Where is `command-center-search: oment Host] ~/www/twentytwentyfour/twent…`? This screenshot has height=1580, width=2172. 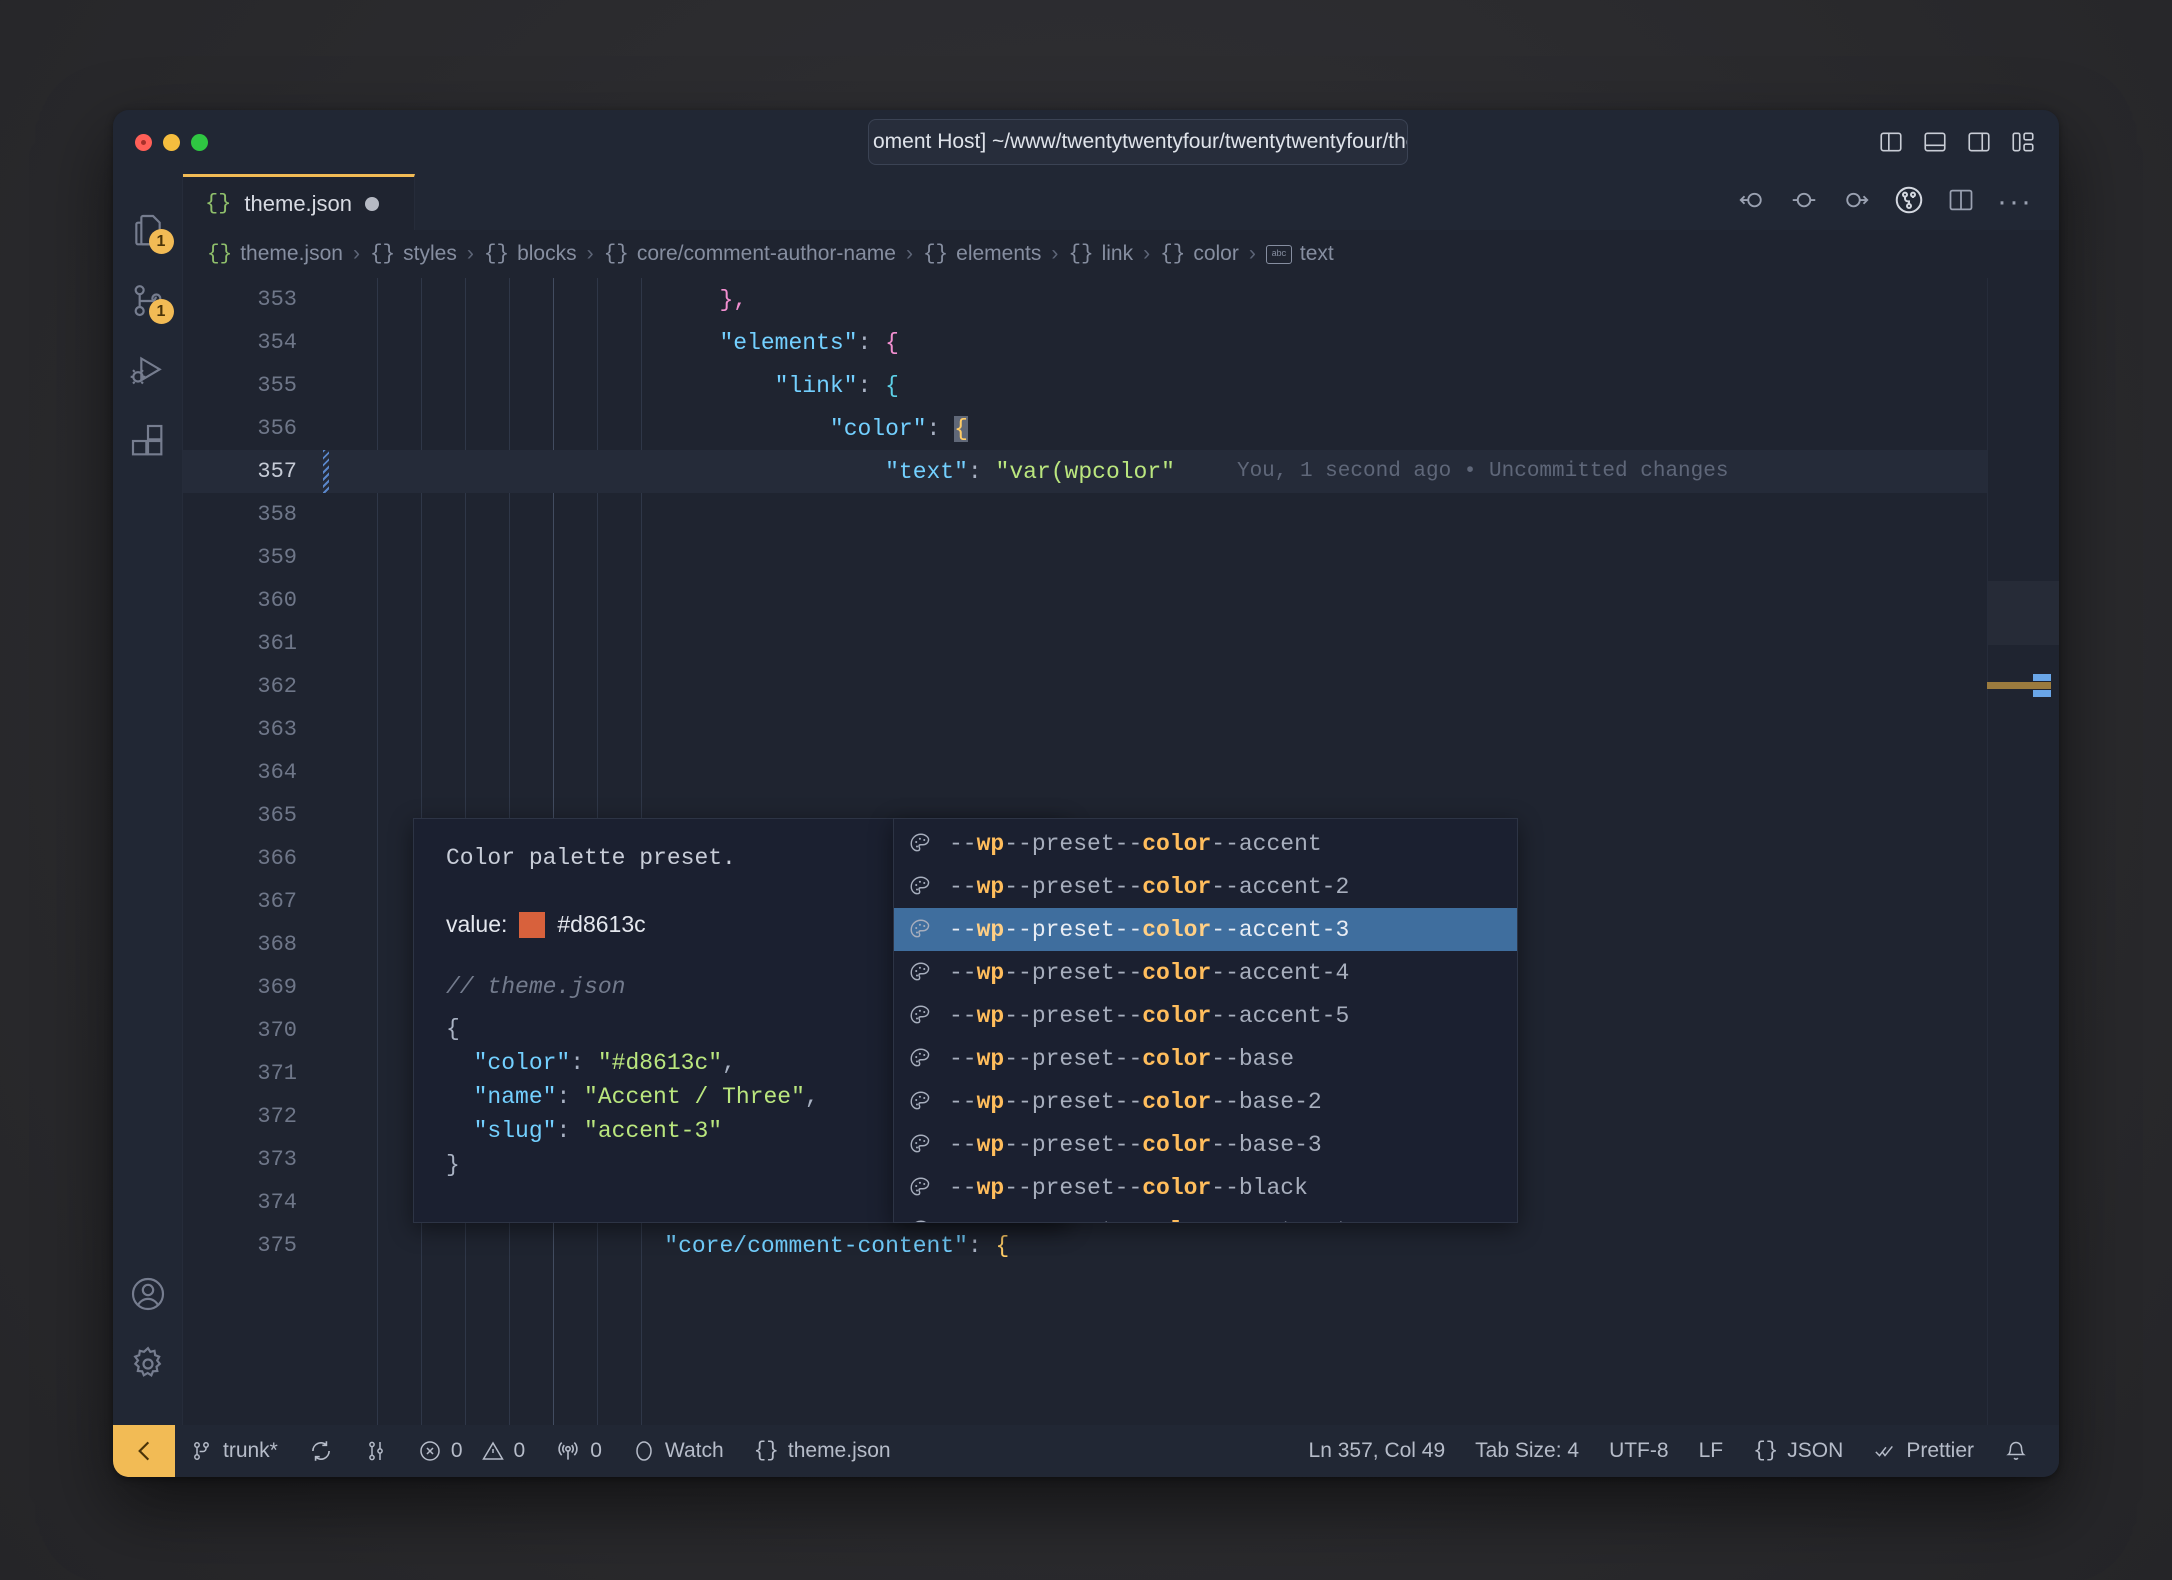 command-center-search: oment Host] ~/www/twentytwentyfour/twent… is located at coordinates (1138, 142).